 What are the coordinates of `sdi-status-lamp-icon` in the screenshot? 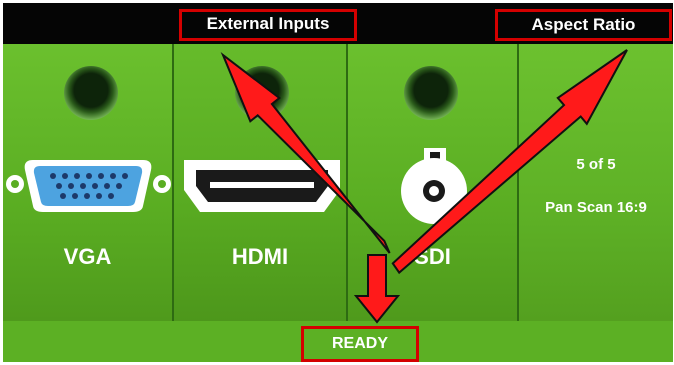 It's located at (431, 93).